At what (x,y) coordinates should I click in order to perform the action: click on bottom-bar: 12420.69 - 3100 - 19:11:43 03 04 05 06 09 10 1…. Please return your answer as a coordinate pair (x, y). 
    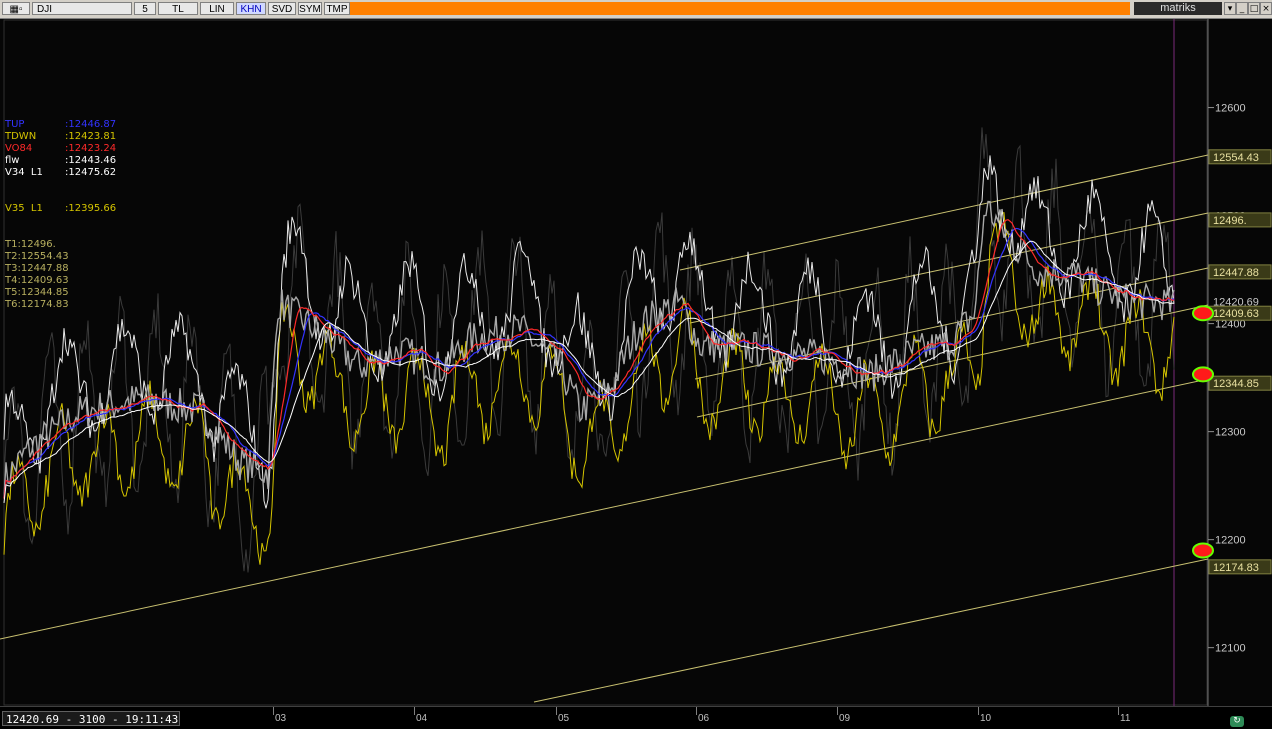
    Looking at the image, I should click on (636, 717).